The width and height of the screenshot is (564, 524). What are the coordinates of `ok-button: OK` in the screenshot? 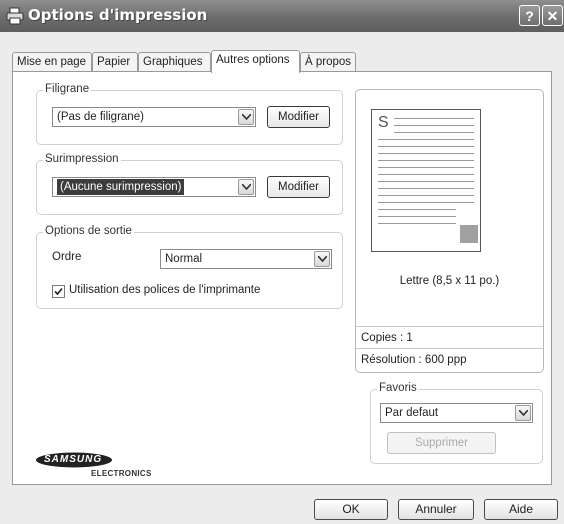 It's located at (351, 509).